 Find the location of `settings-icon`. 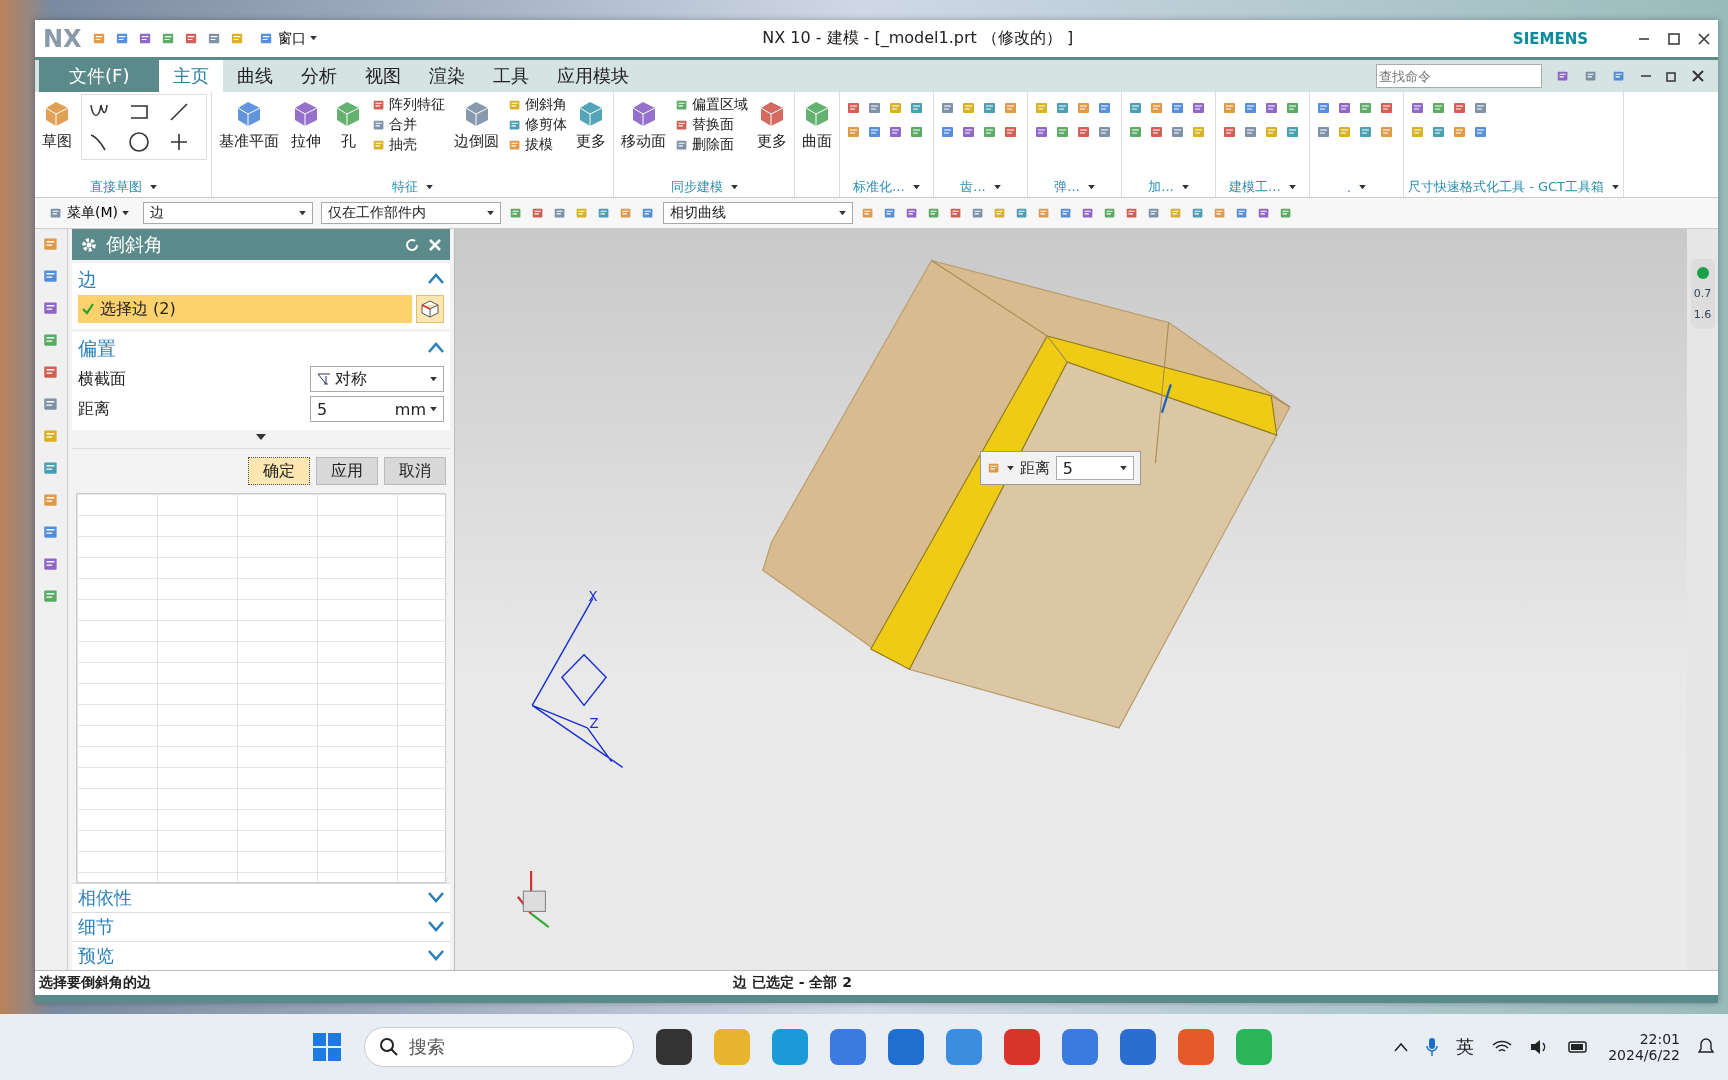

settings-icon is located at coordinates (89, 244).